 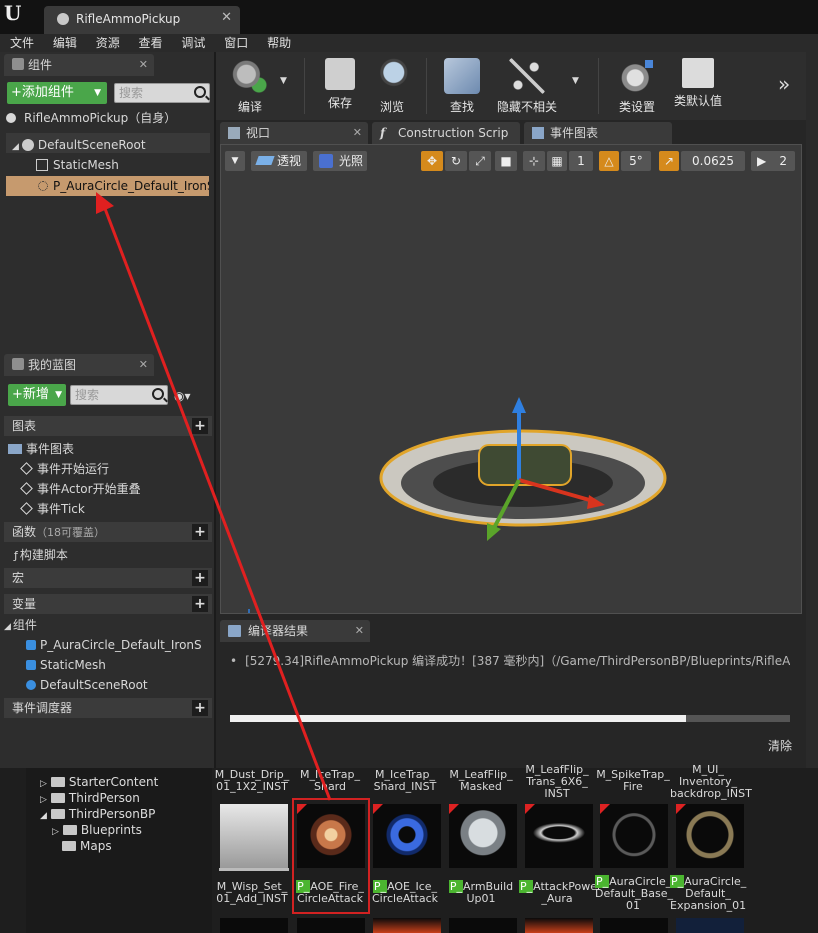 I want to click on folder-label: ThirdPersonBP, so click(x=112, y=814).